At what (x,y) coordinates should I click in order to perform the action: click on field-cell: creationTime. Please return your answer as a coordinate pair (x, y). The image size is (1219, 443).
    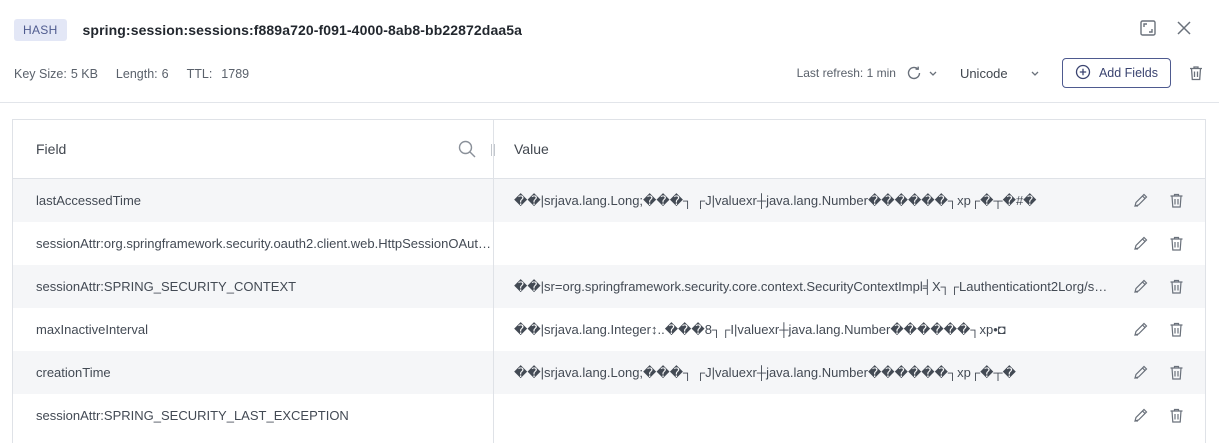
    Looking at the image, I should click on (263, 372).